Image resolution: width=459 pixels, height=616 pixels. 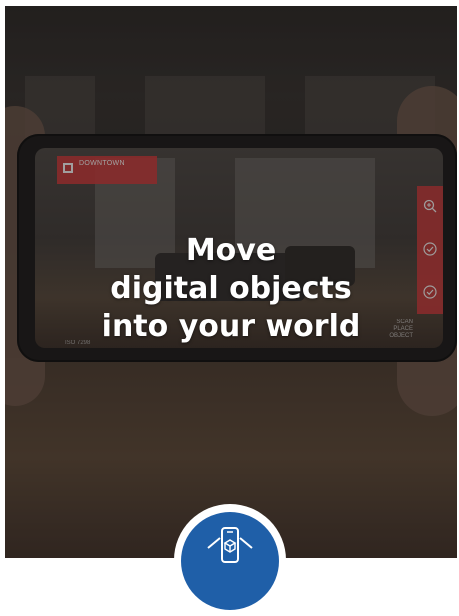 I want to click on ar-badge, so click(x=230, y=560).